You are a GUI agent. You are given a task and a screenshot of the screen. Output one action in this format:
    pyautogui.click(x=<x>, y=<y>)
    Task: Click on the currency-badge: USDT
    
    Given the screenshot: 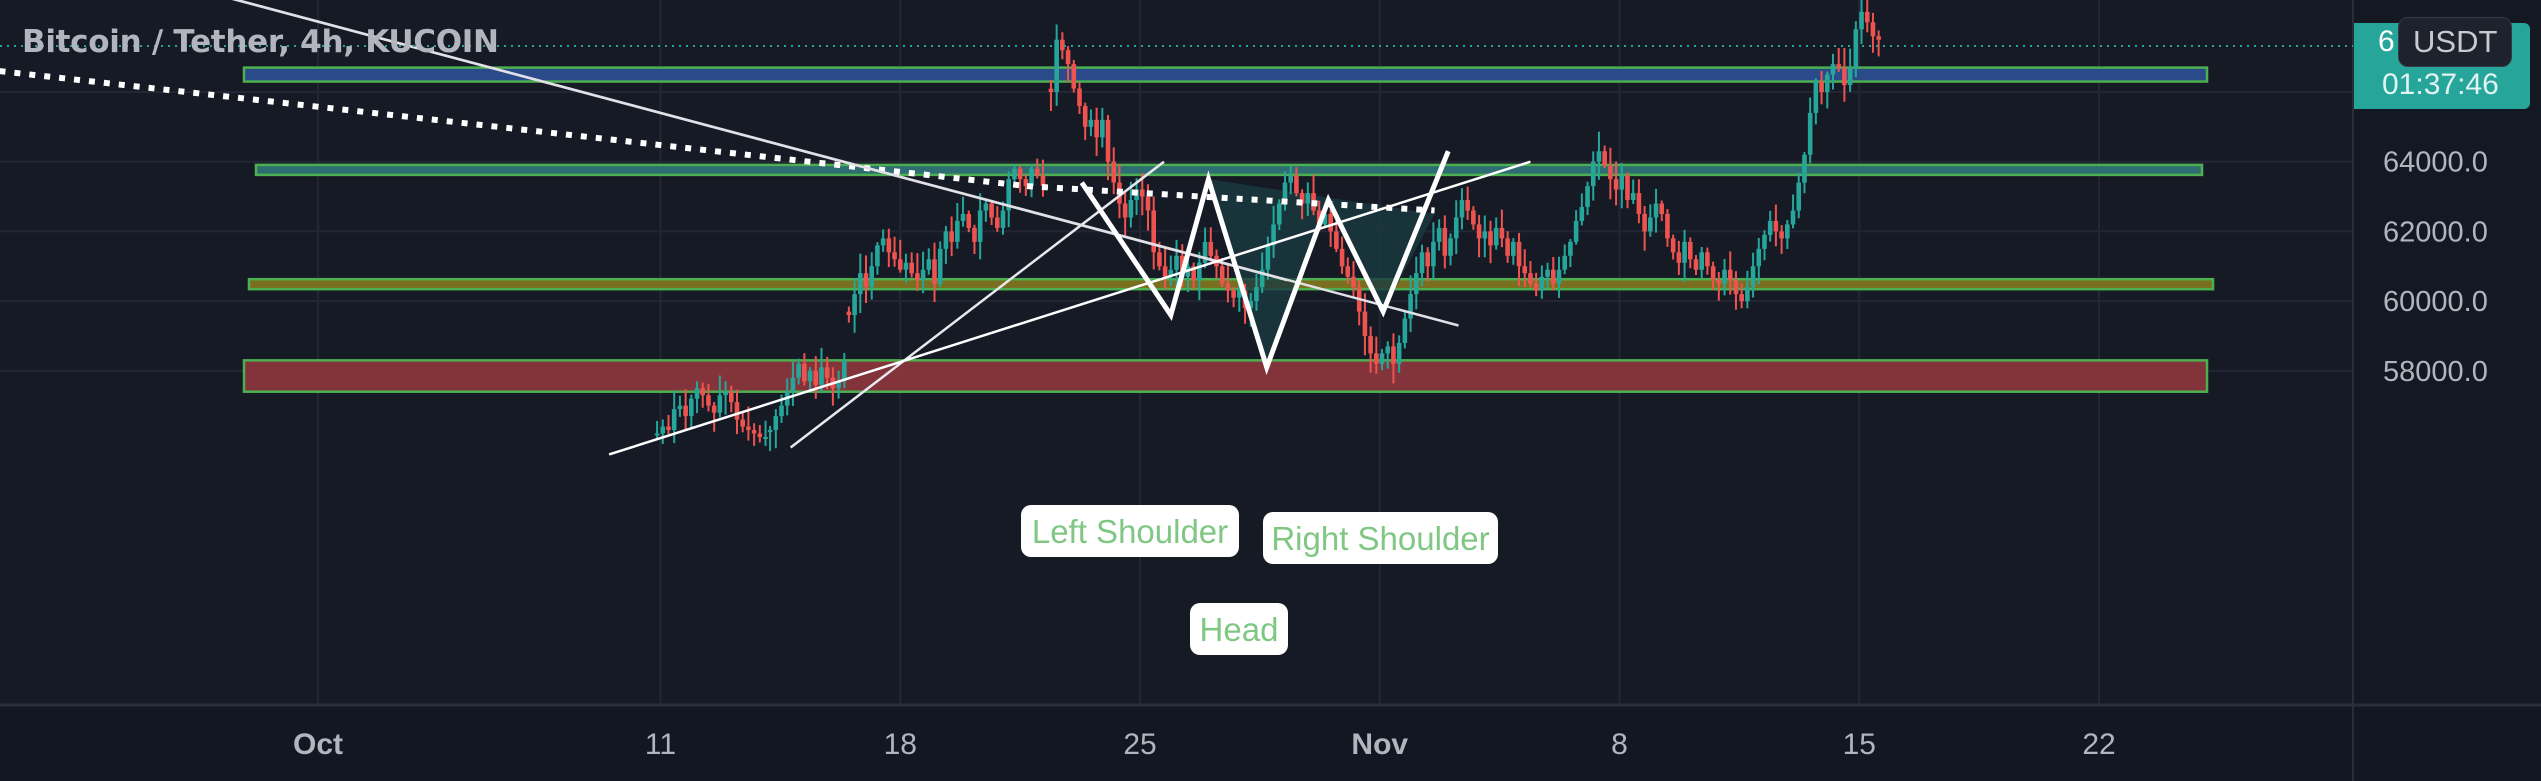 What is the action you would take?
    pyautogui.click(x=2455, y=42)
    